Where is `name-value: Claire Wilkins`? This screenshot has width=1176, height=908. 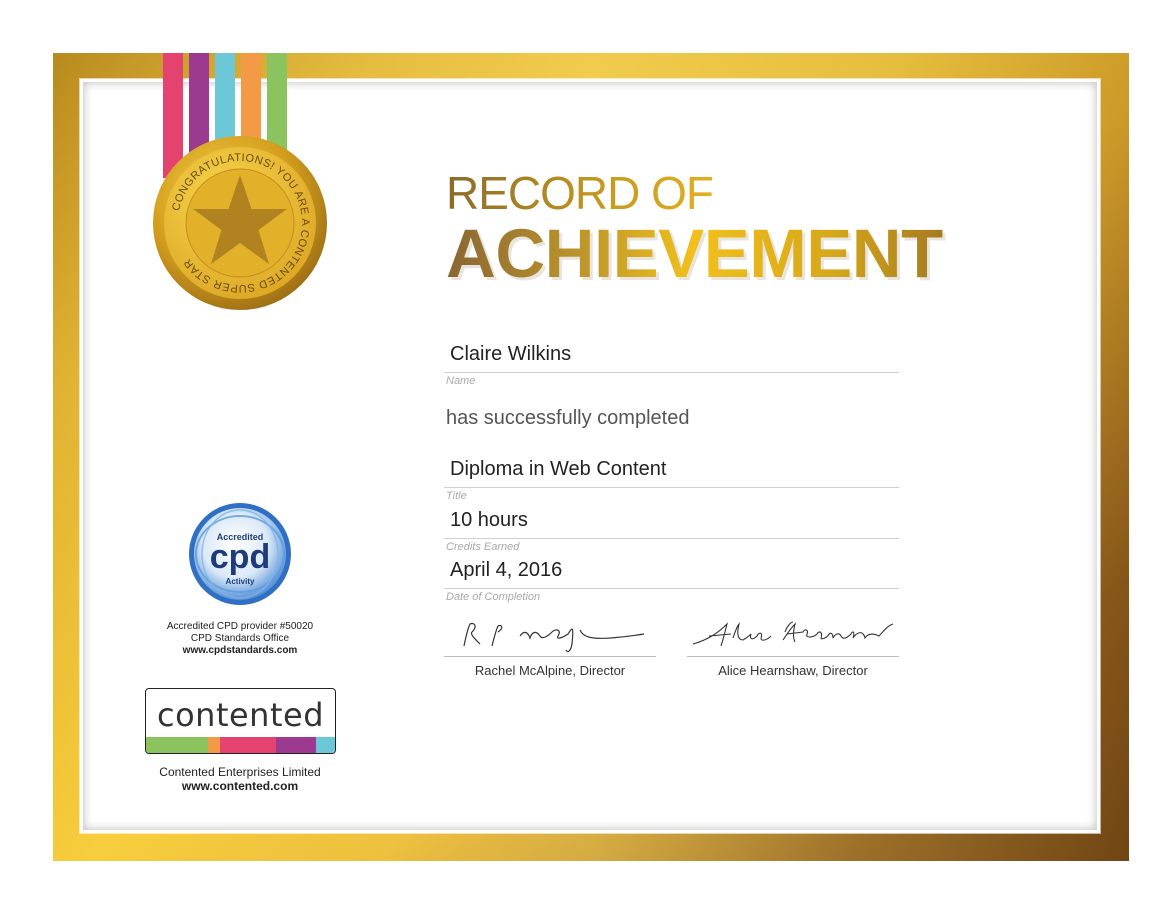
name-value: Claire Wilkins is located at coordinates (511, 354).